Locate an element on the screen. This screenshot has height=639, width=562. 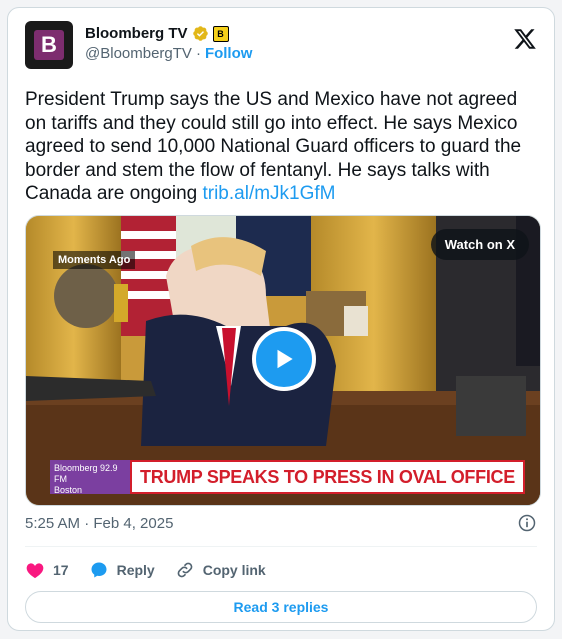
channel-label-line1: Bloomberg 92.9 FM is located at coordinates (86, 473).